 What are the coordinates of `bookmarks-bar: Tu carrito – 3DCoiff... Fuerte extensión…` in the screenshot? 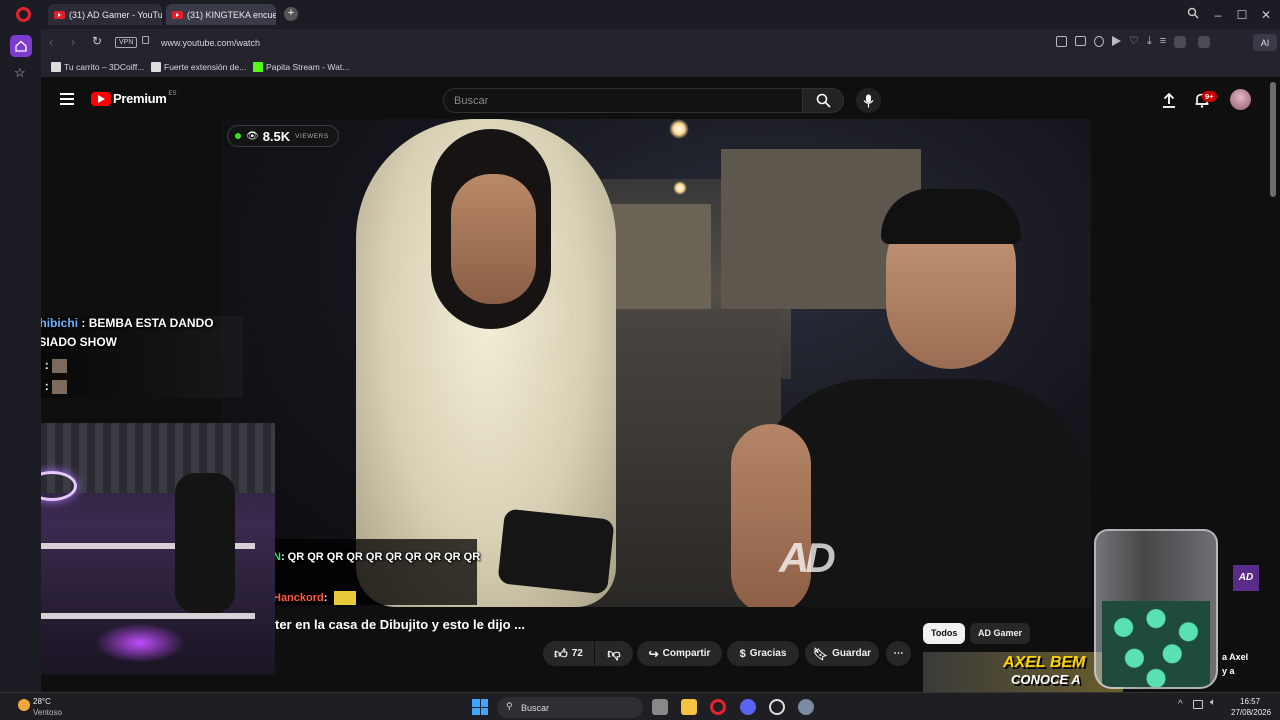 It's located at (660, 67).